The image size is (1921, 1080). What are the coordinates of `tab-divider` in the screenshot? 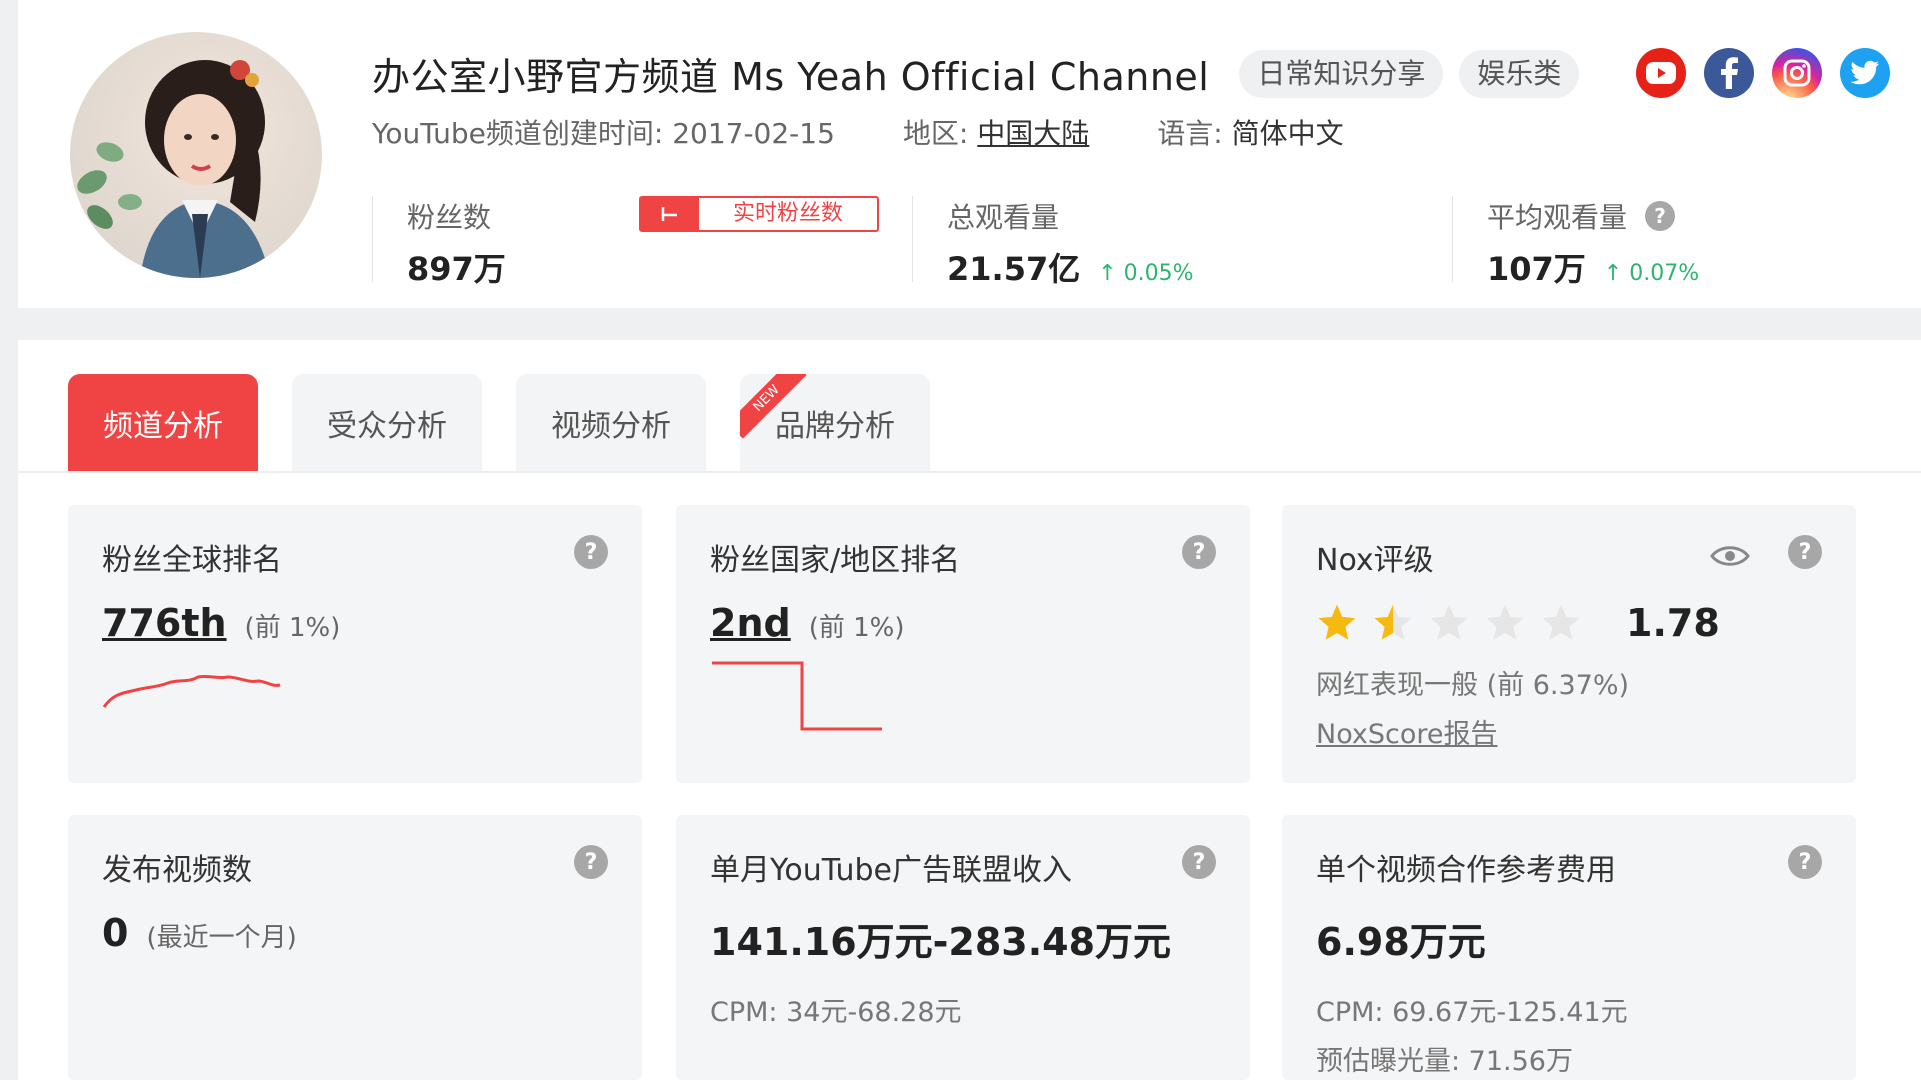 It's located at (969, 472).